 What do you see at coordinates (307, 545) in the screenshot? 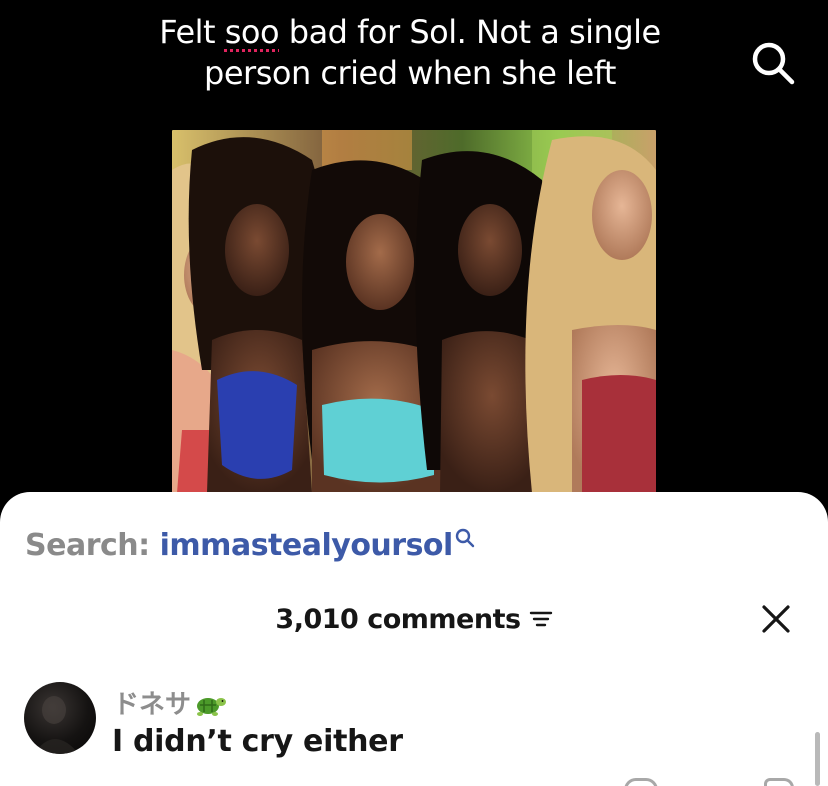
I see `search-term-link: immastealyoursol` at bounding box center [307, 545].